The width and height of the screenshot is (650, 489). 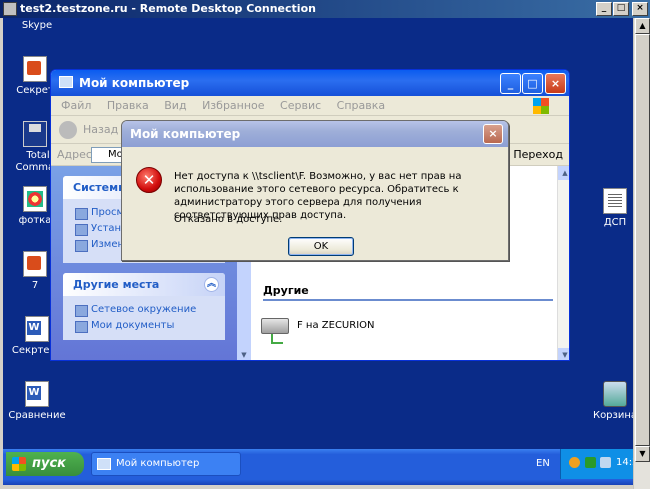 I want to click on address-label: Адрес:, so click(x=76, y=154).